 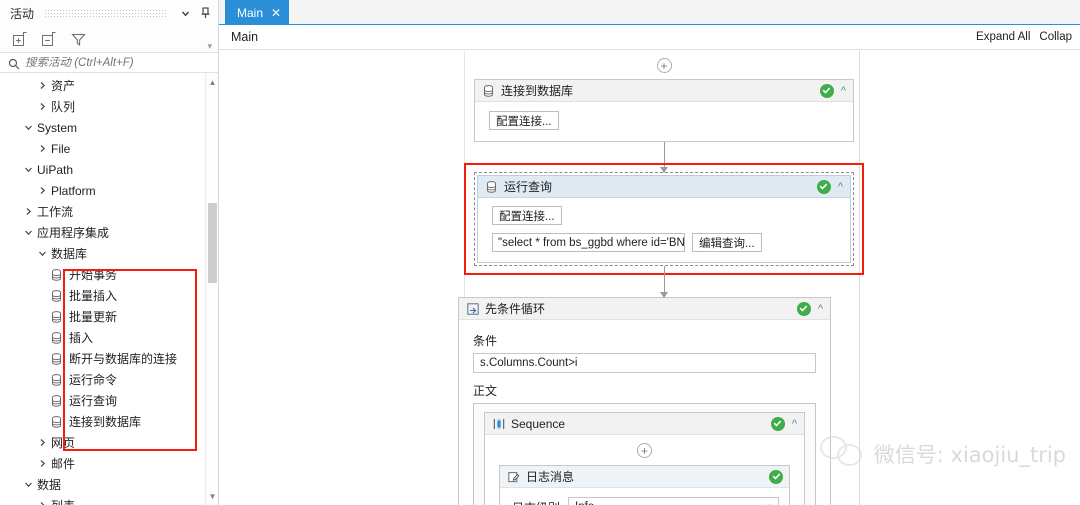 I want to click on tab-label: Main, so click(x=250, y=12).